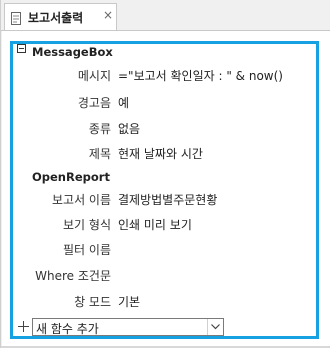 The width and height of the screenshot is (330, 348). What do you see at coordinates (123, 102) in the screenshot?
I see `arg-value-beep: 예` at bounding box center [123, 102].